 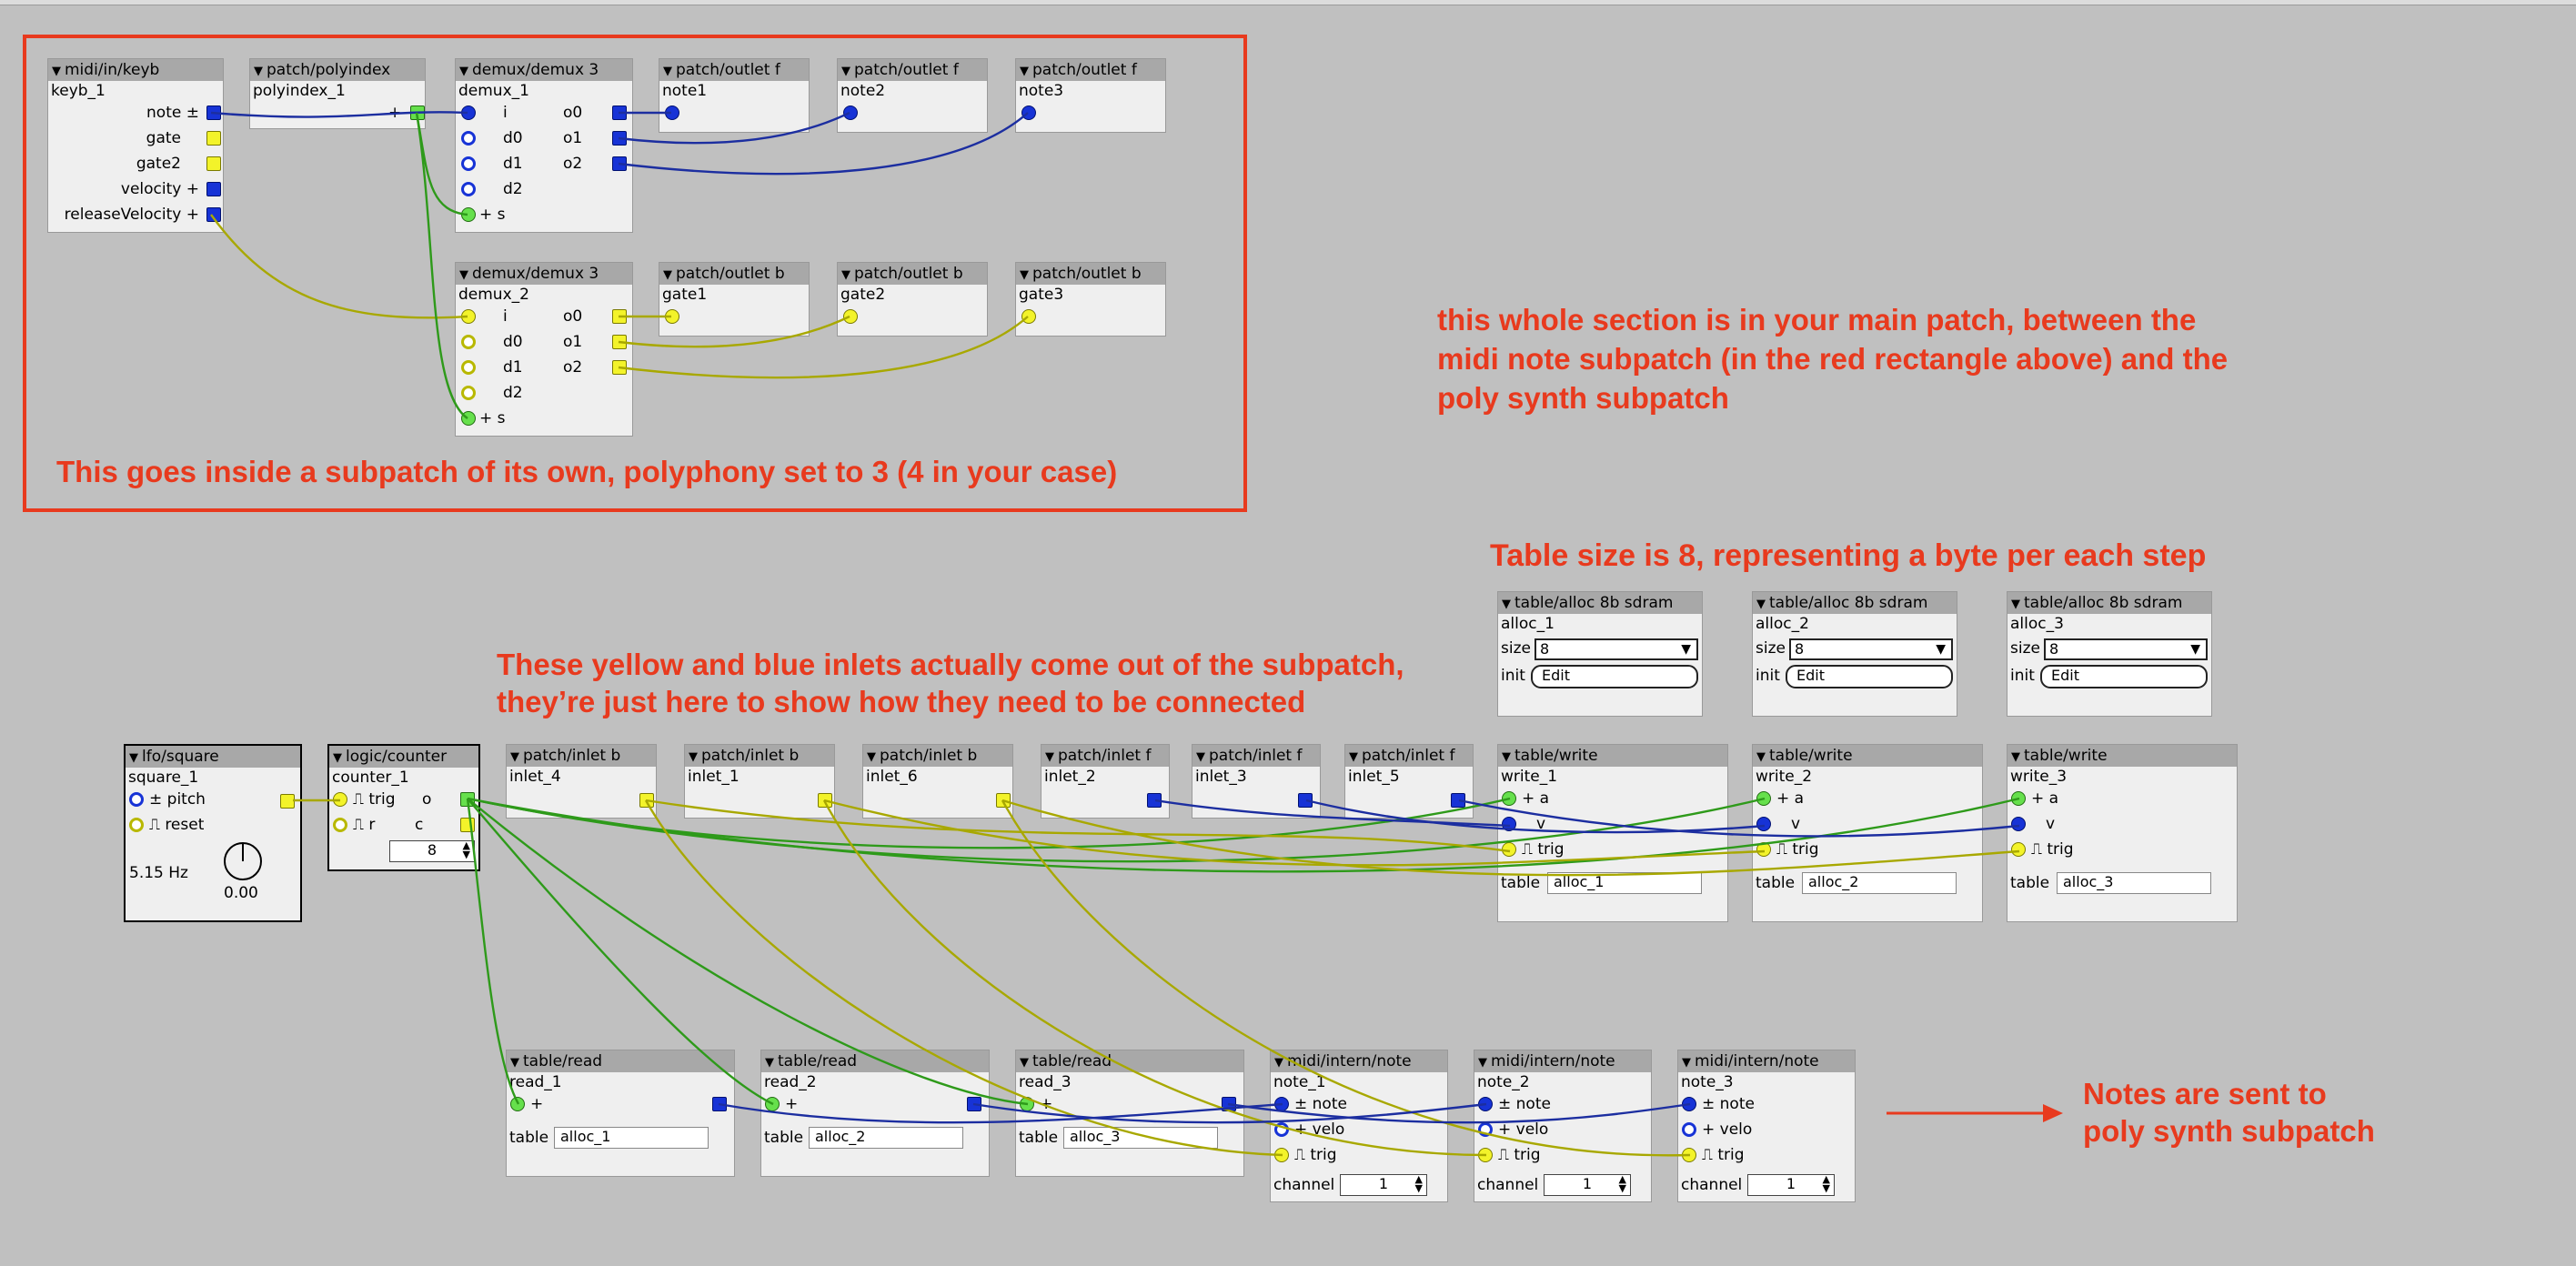 I want to click on instance-name: read_1, so click(x=620, y=1082).